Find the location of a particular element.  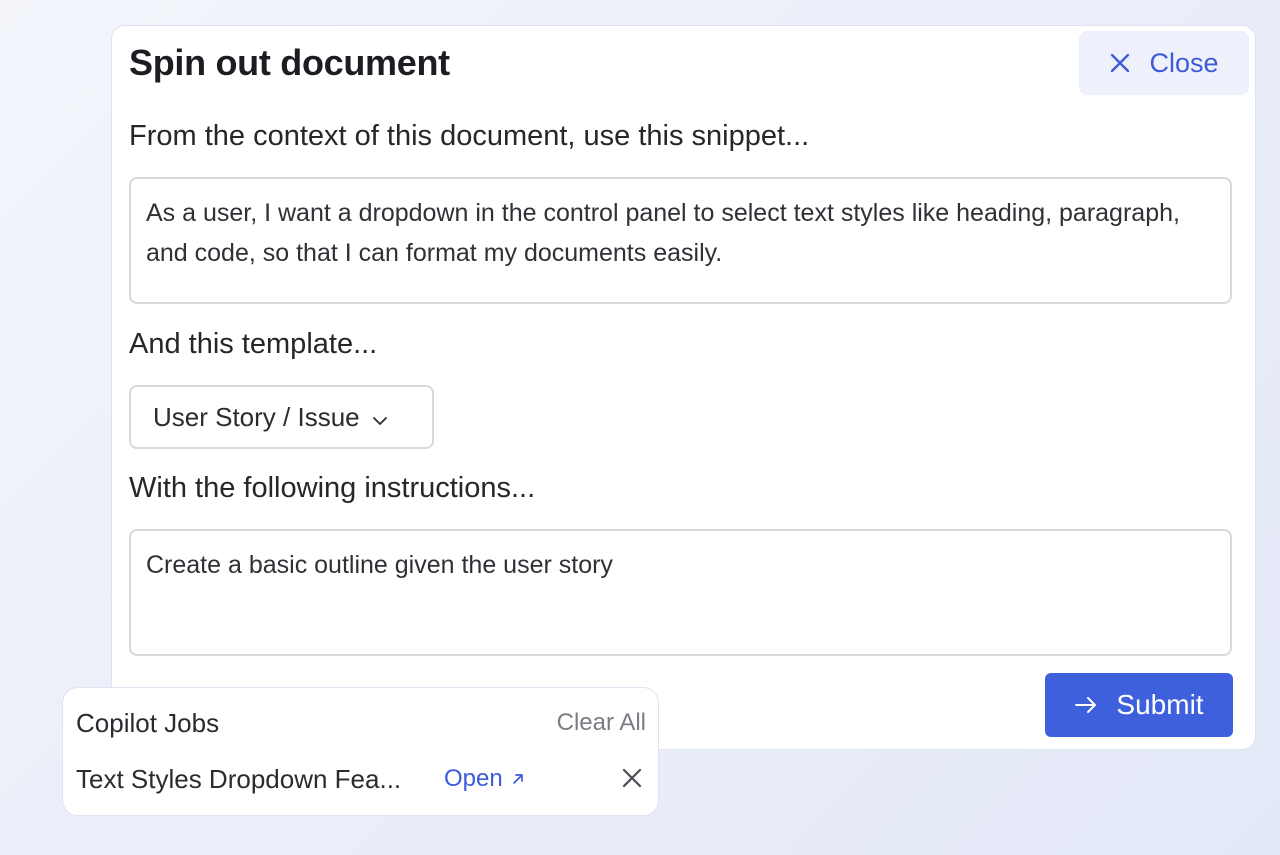

jobs-title: Copilot Jobs is located at coordinates (148, 723).